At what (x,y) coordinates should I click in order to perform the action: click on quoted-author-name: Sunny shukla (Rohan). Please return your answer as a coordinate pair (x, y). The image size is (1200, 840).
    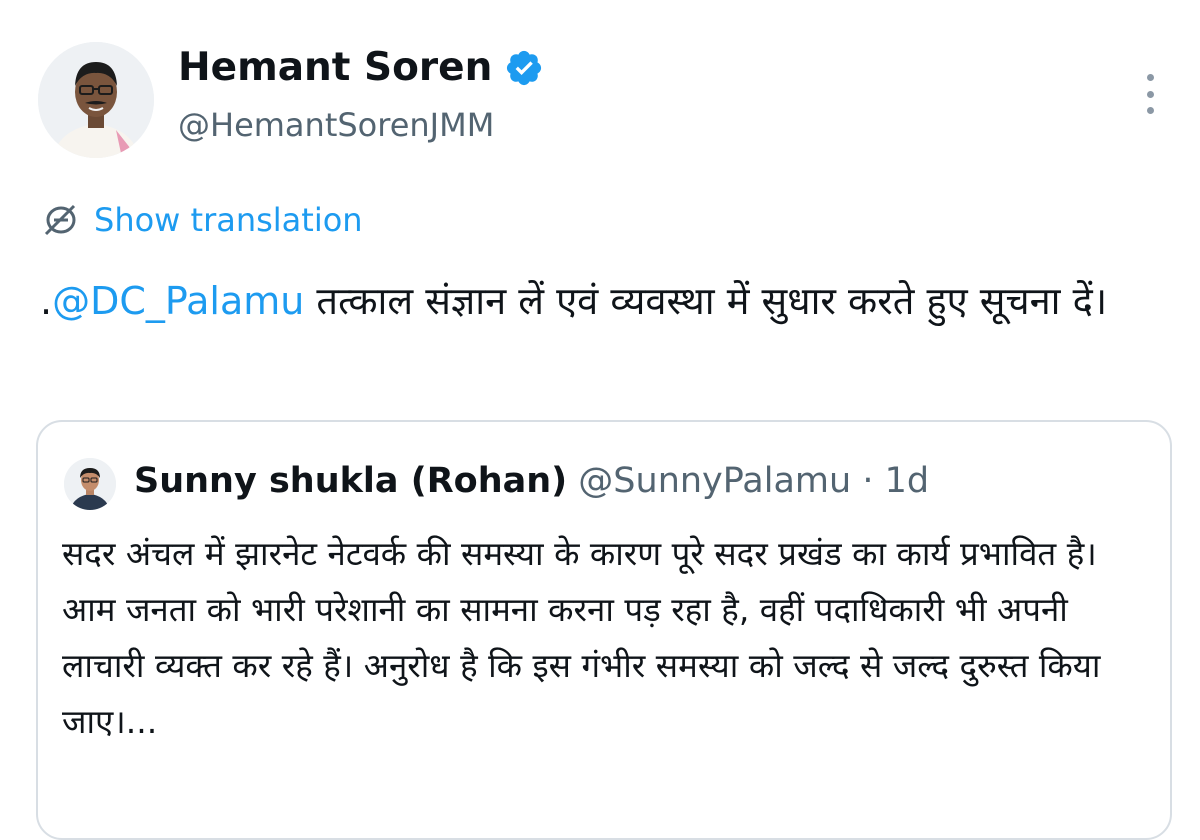
    Looking at the image, I should click on (350, 481).